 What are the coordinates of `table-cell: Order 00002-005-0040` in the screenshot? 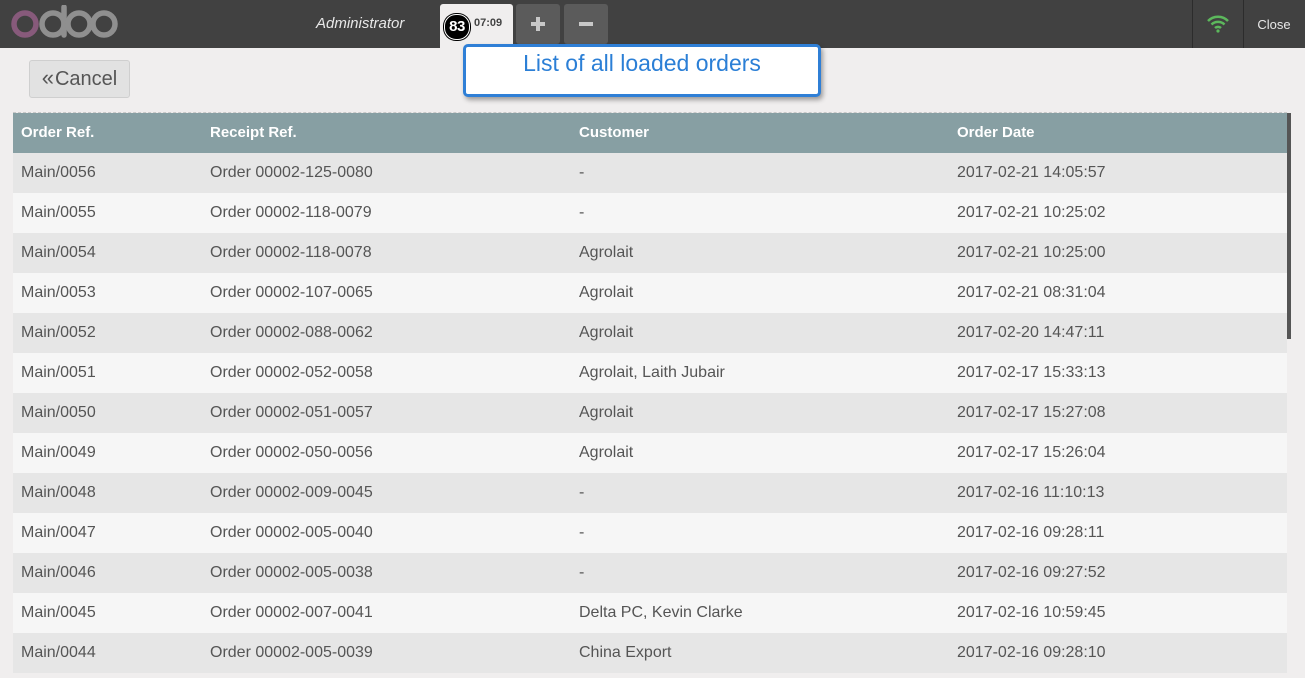 It's located at (291, 532).